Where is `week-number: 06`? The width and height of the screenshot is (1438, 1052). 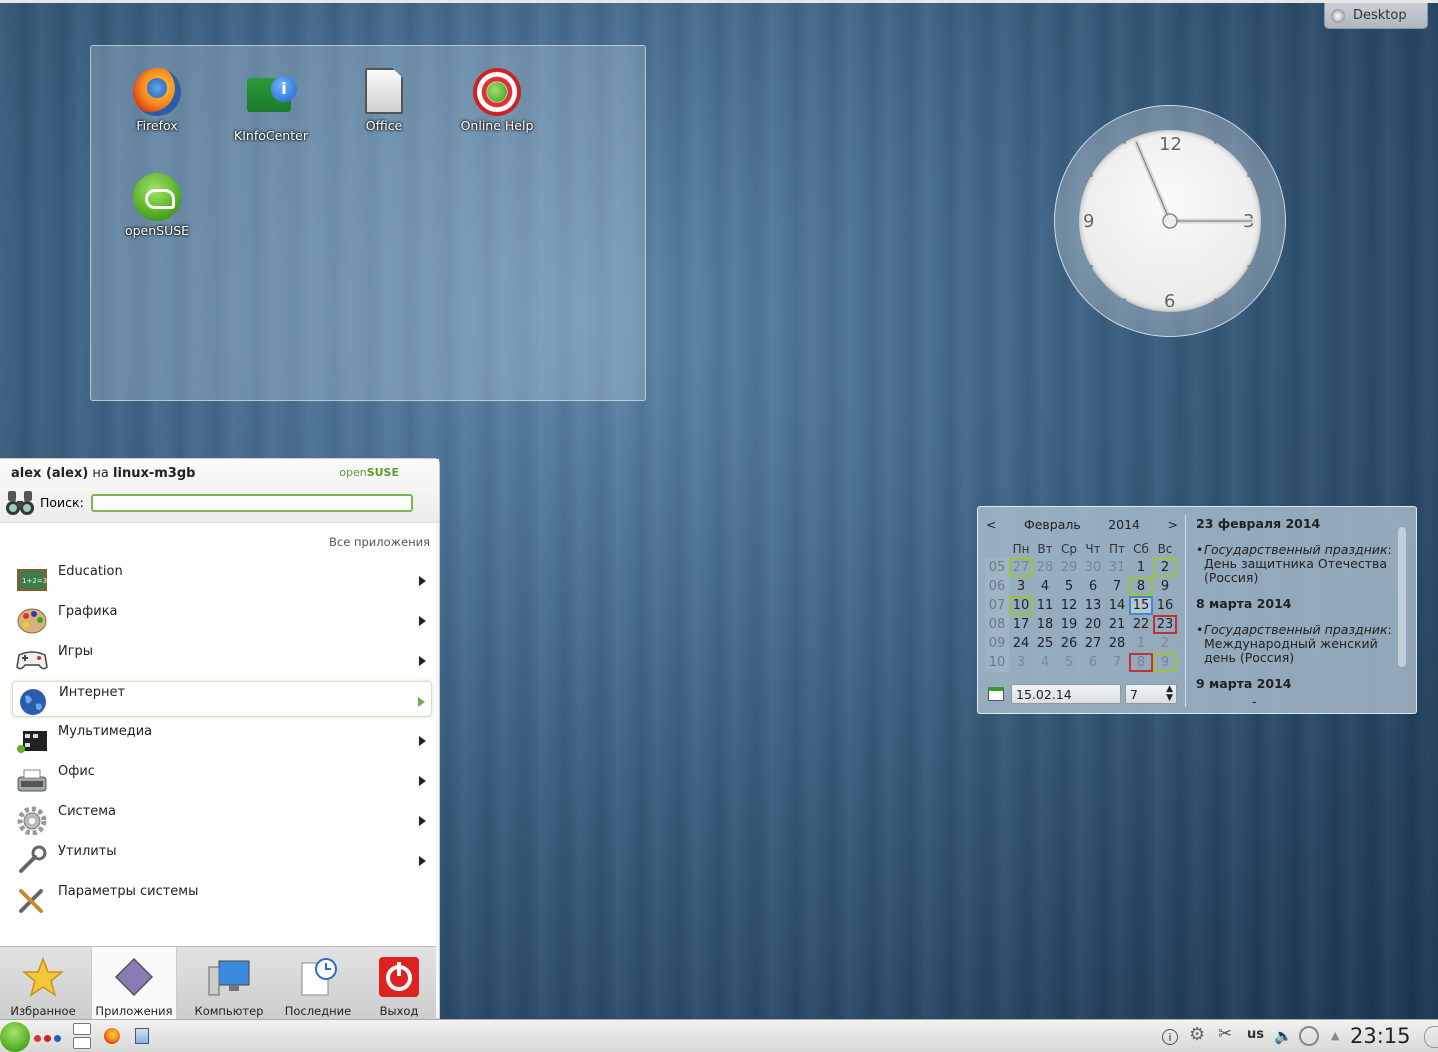
week-number: 06 is located at coordinates (997, 586).